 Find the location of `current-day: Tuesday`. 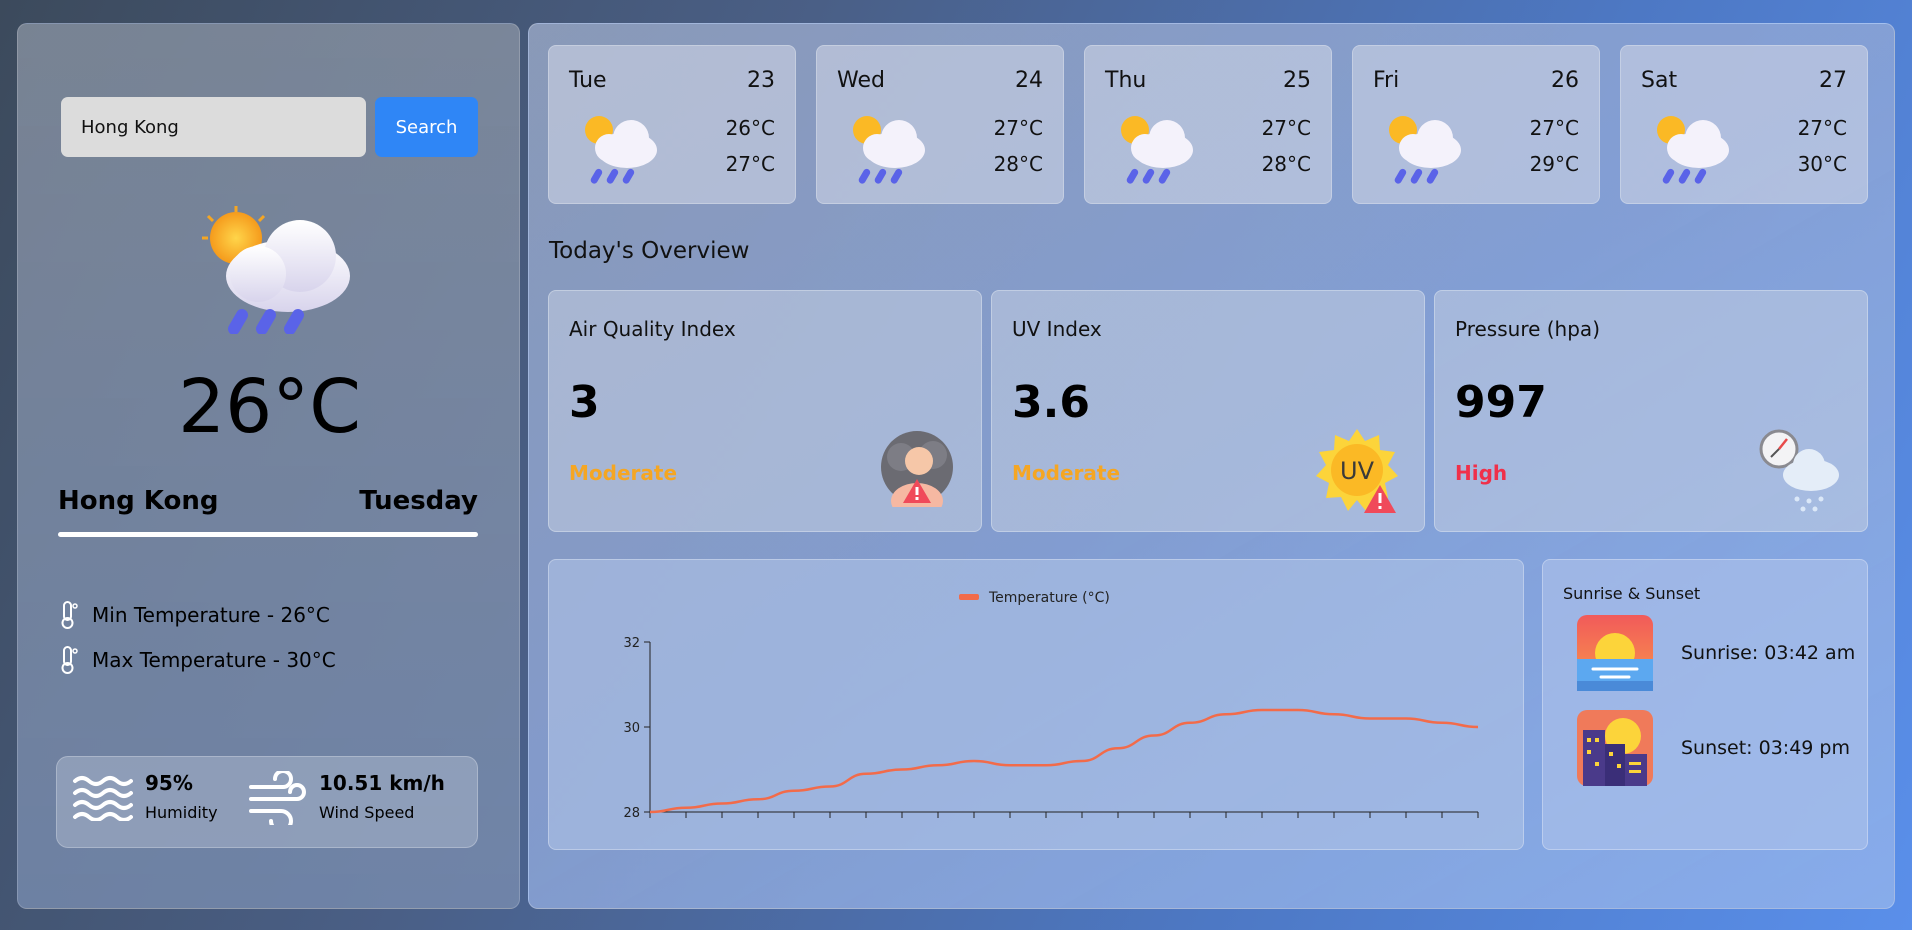

current-day: Tuesday is located at coordinates (418, 501).